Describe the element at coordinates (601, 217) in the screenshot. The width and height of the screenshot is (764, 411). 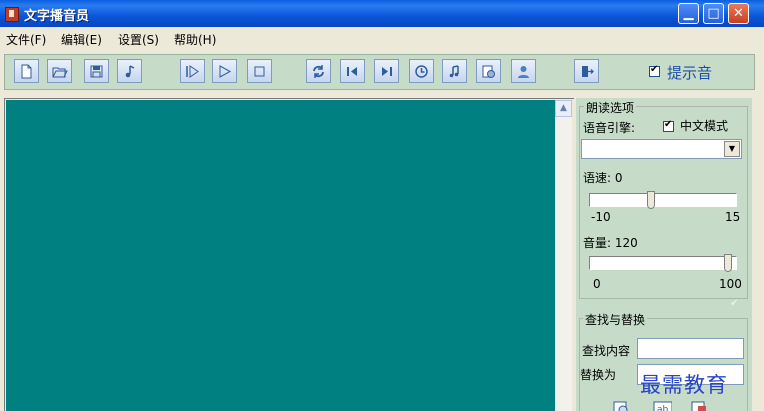
I see `speed-min: -10` at that location.